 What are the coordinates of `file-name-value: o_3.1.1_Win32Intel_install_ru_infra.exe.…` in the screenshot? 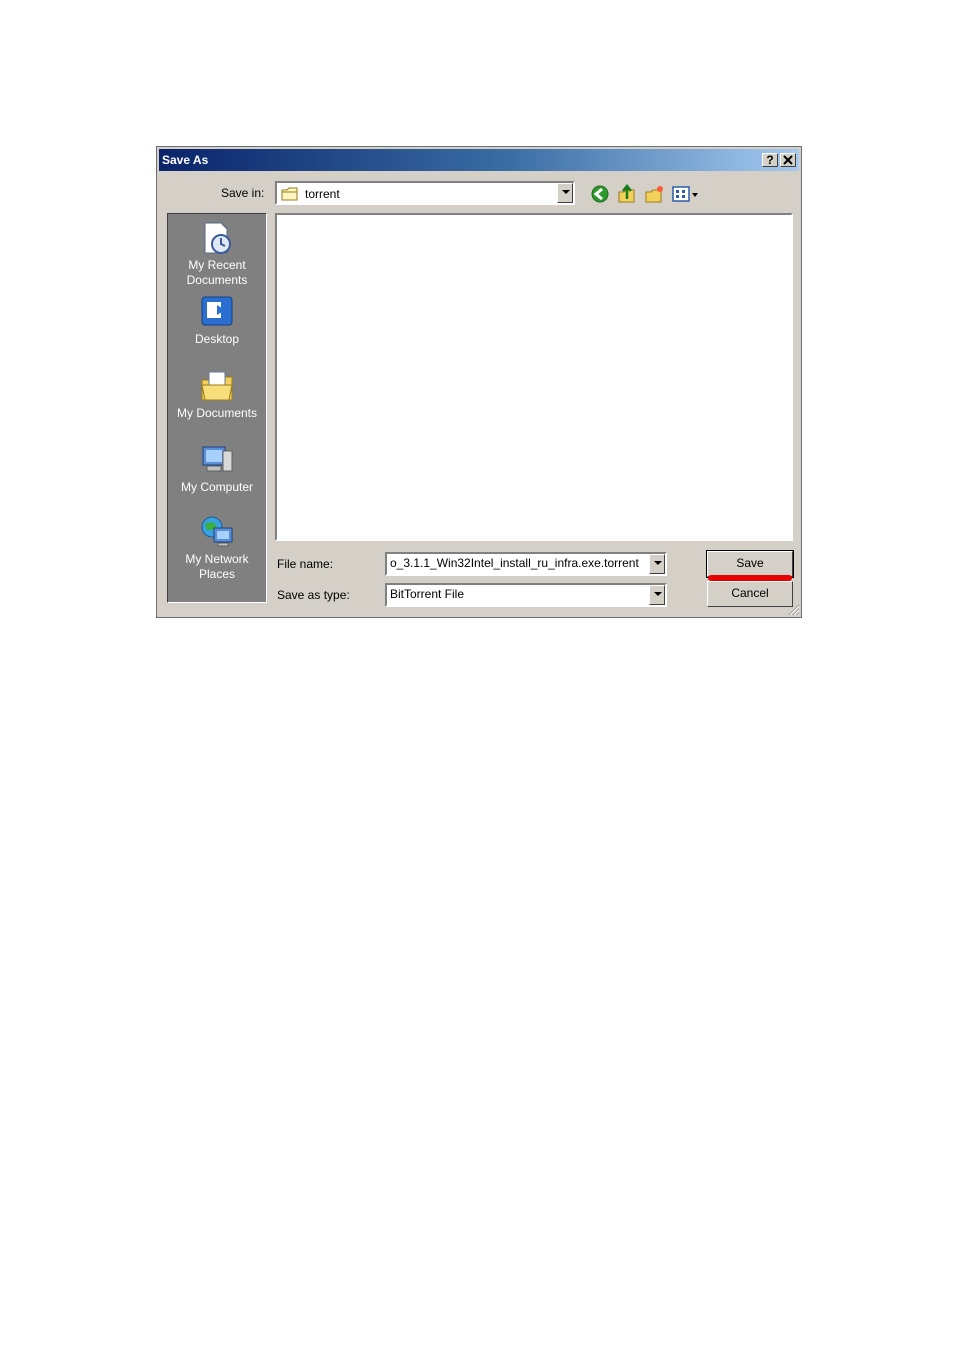 It's located at (514, 563).